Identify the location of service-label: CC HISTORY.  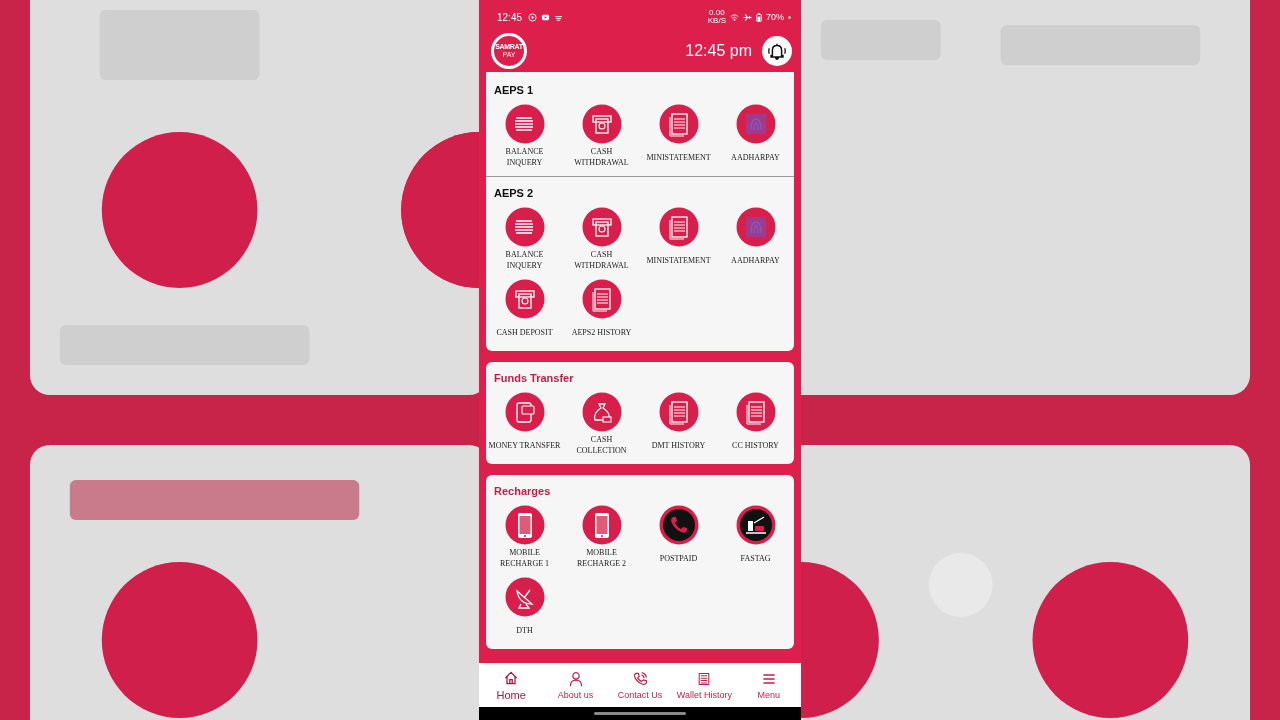
(755, 445).